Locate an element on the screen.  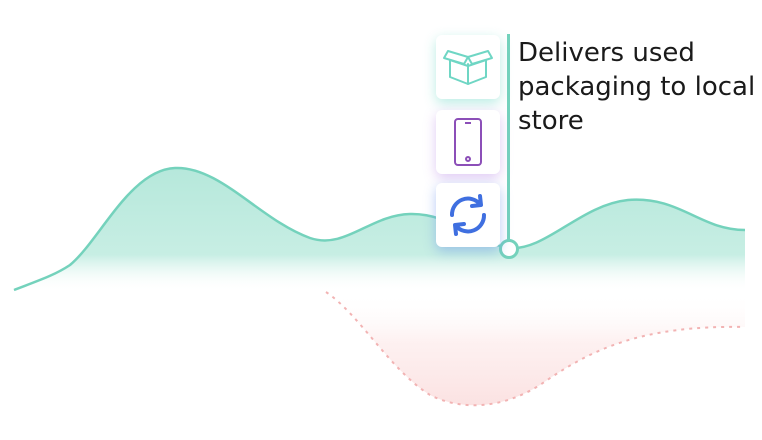
phone-card is located at coordinates (468, 142).